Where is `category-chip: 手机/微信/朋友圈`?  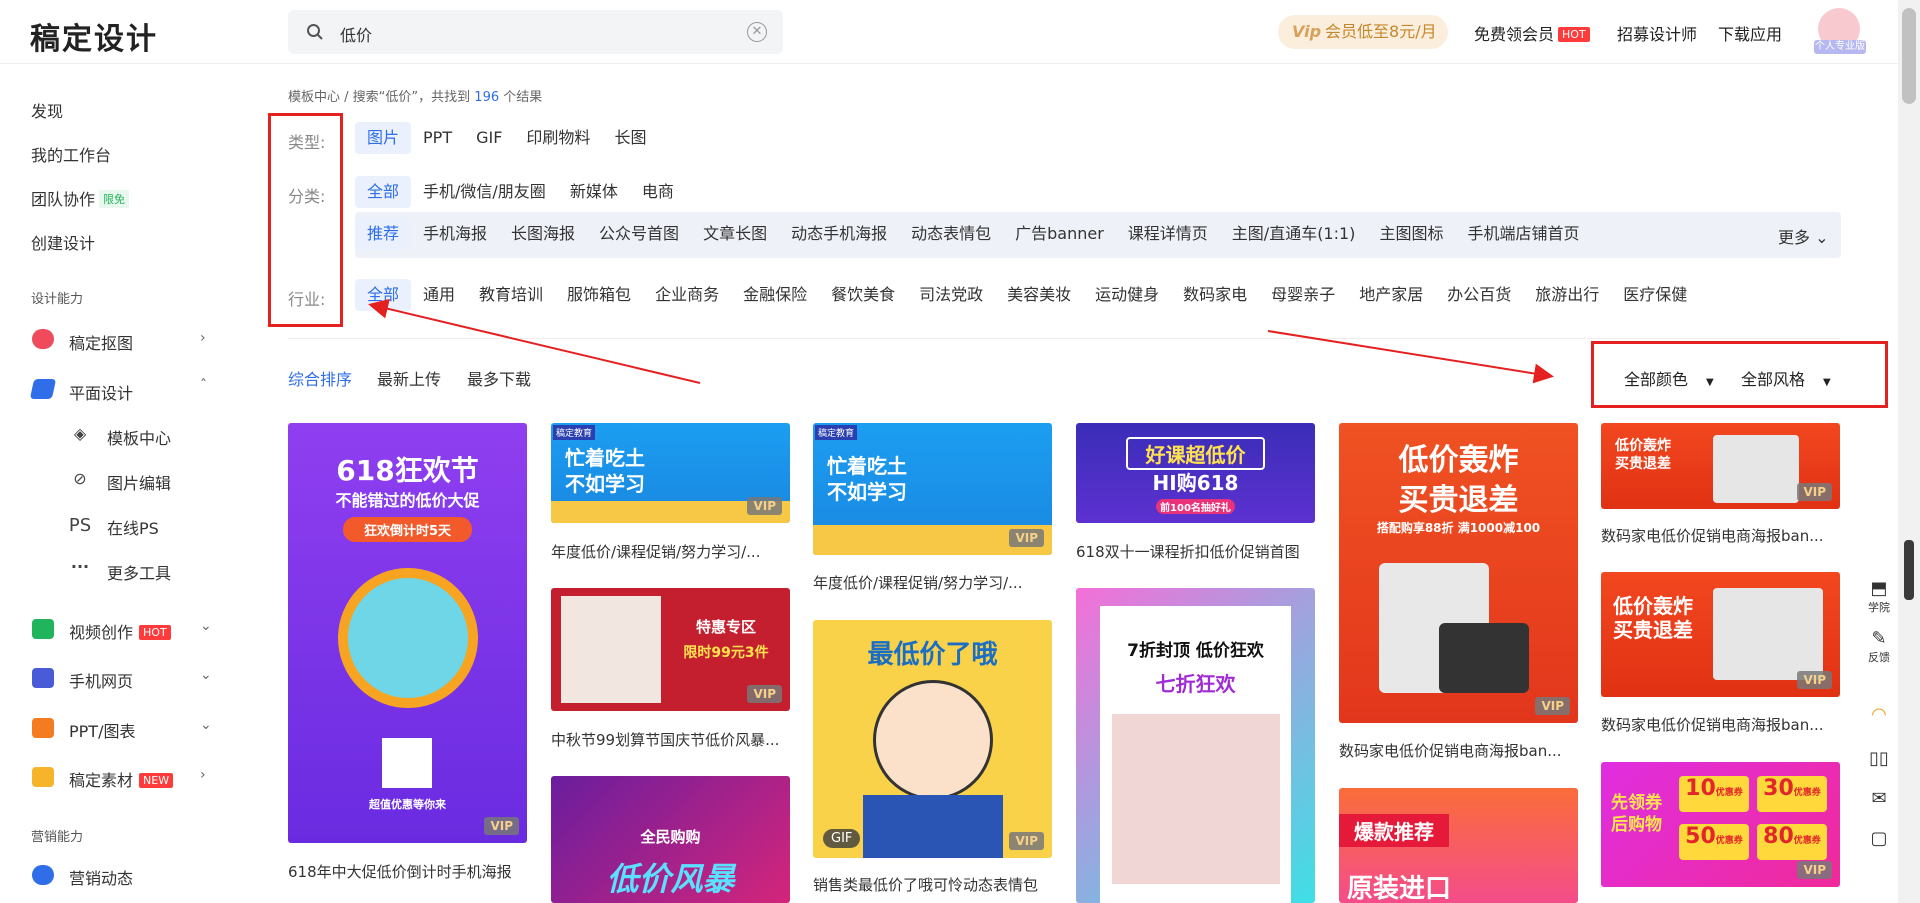
category-chip: 手机/微信/朋友圈 is located at coordinates (484, 192).